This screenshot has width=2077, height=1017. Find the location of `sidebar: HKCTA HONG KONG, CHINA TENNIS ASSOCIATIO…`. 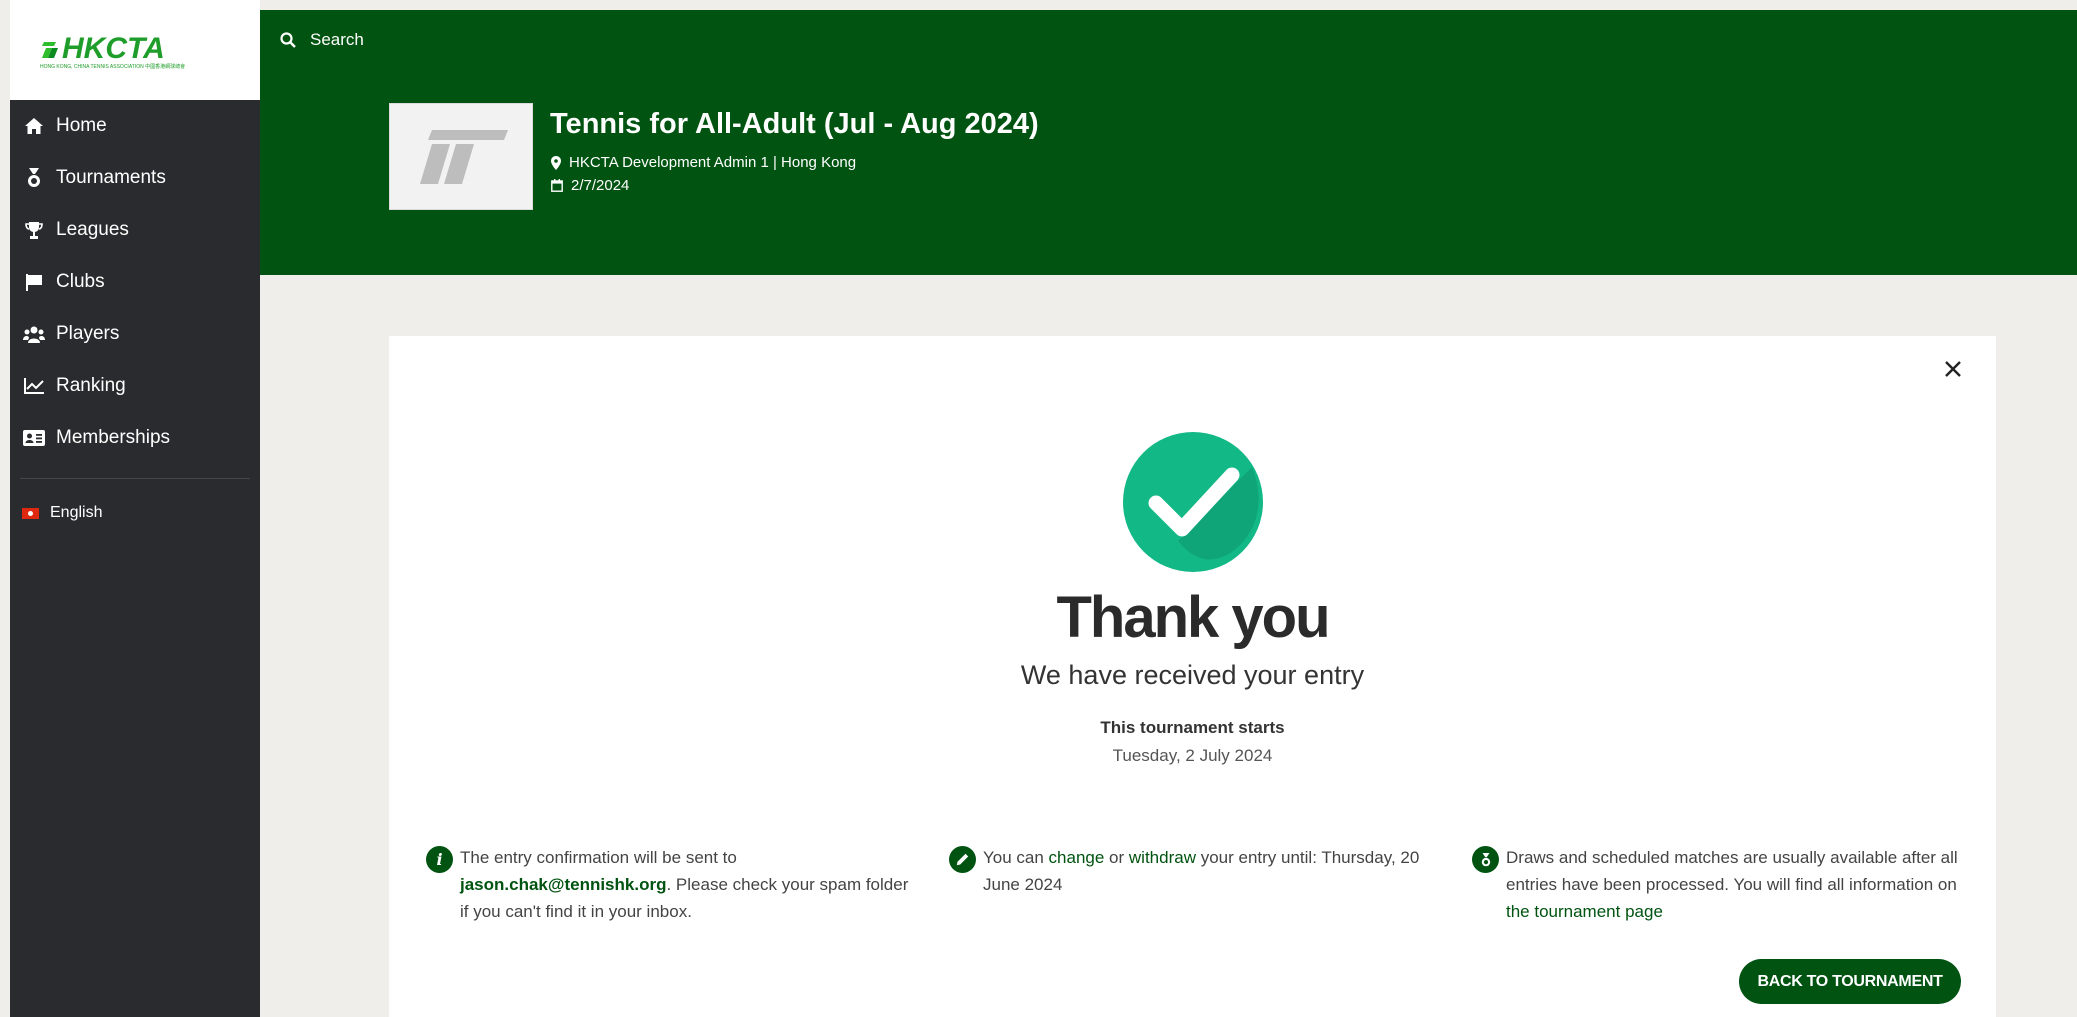

sidebar: HKCTA HONG KONG, CHINA TENNIS ASSOCIATIO… is located at coordinates (135, 508).